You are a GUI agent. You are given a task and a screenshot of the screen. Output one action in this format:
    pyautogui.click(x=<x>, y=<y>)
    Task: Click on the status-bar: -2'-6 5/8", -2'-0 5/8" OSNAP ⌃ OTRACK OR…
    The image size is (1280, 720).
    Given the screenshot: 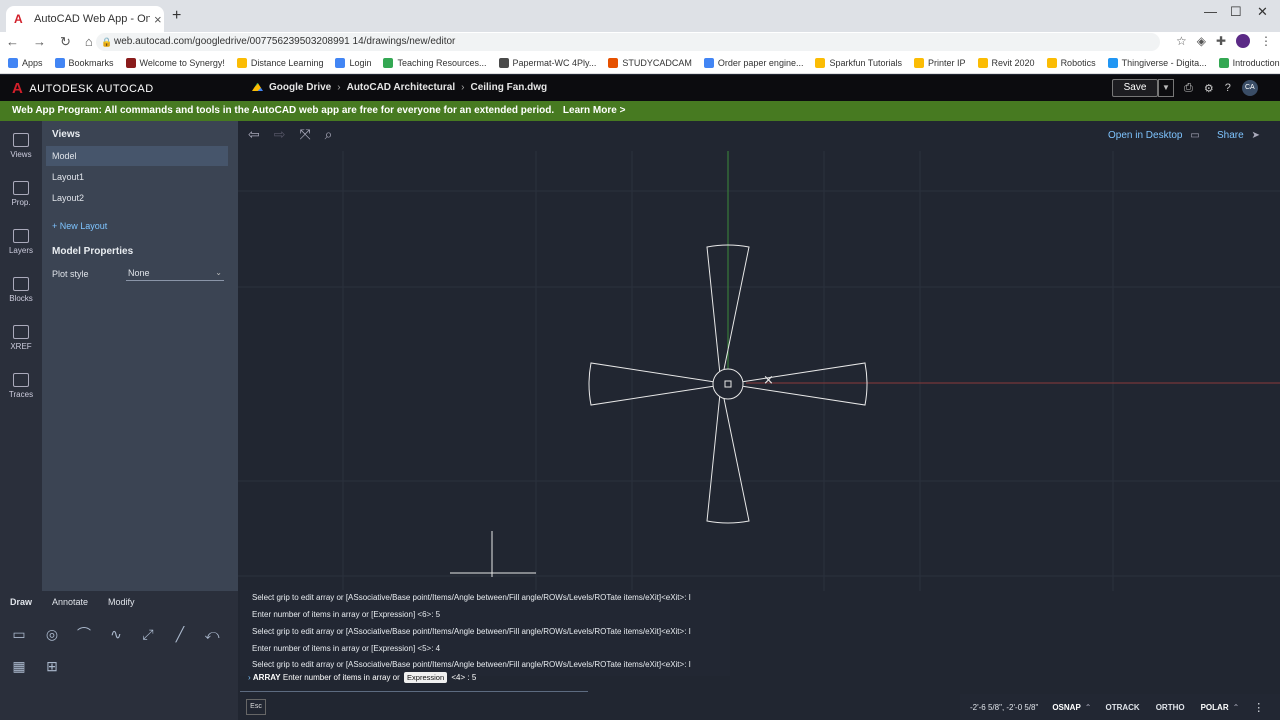 What is the action you would take?
    pyautogui.click(x=1120, y=707)
    